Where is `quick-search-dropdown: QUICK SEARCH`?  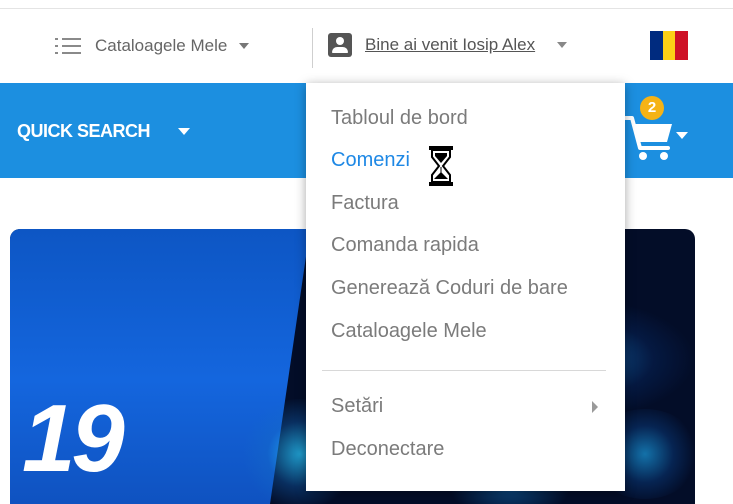
quick-search-dropdown: QUICK SEARCH is located at coordinates (104, 131).